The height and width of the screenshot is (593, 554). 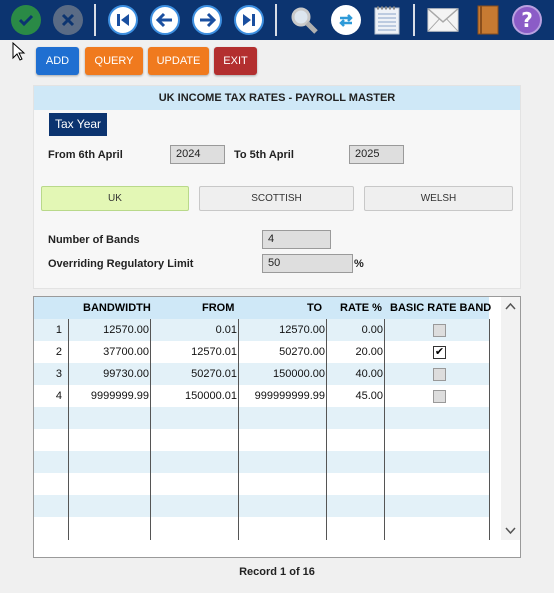 I want to click on table-row: 4 9999999.99 150000.01 999999999.99 45.00, so click(x=261, y=396).